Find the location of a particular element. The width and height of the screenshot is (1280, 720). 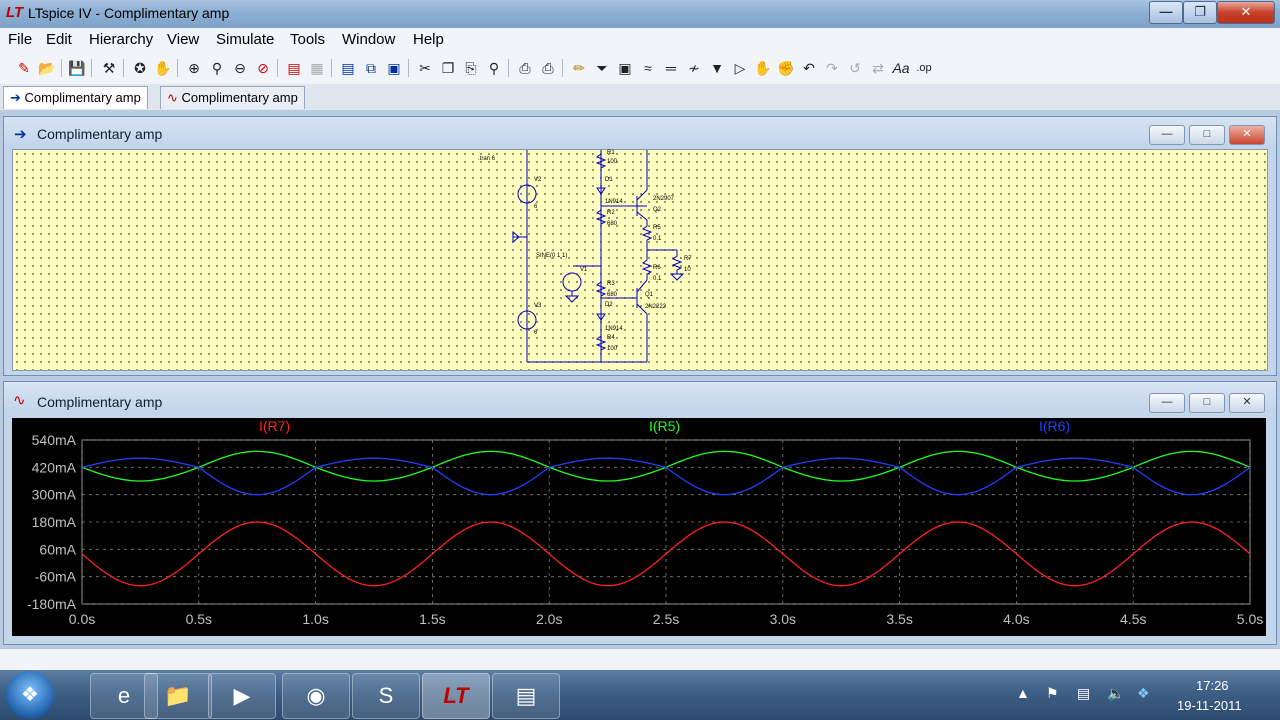

y-tick-label: 300mA is located at coordinates (54, 495).